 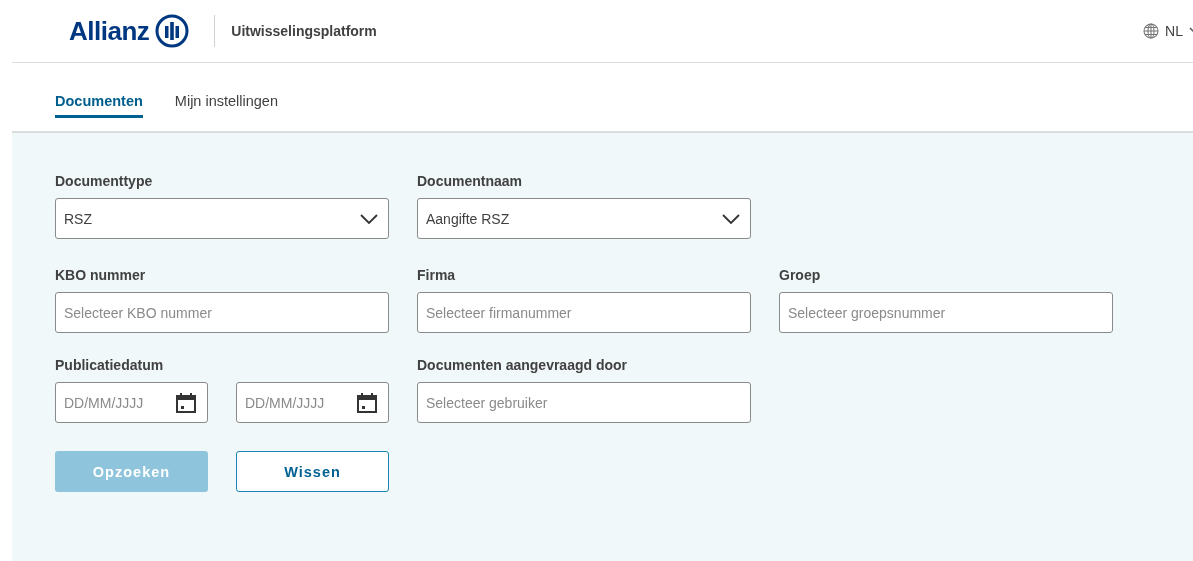 I want to click on input-field: Selecteer firmanummer, so click(x=584, y=312).